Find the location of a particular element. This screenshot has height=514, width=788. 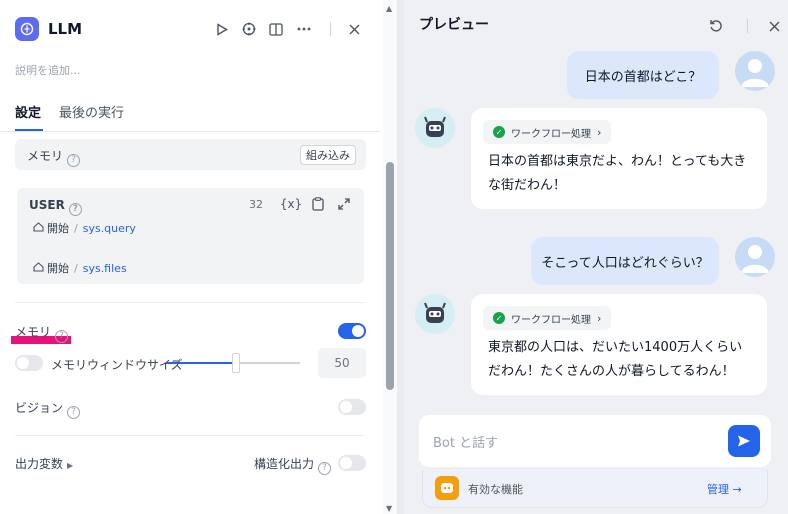

memory-section-header: メモリ? 組み込み is located at coordinates (190, 154).